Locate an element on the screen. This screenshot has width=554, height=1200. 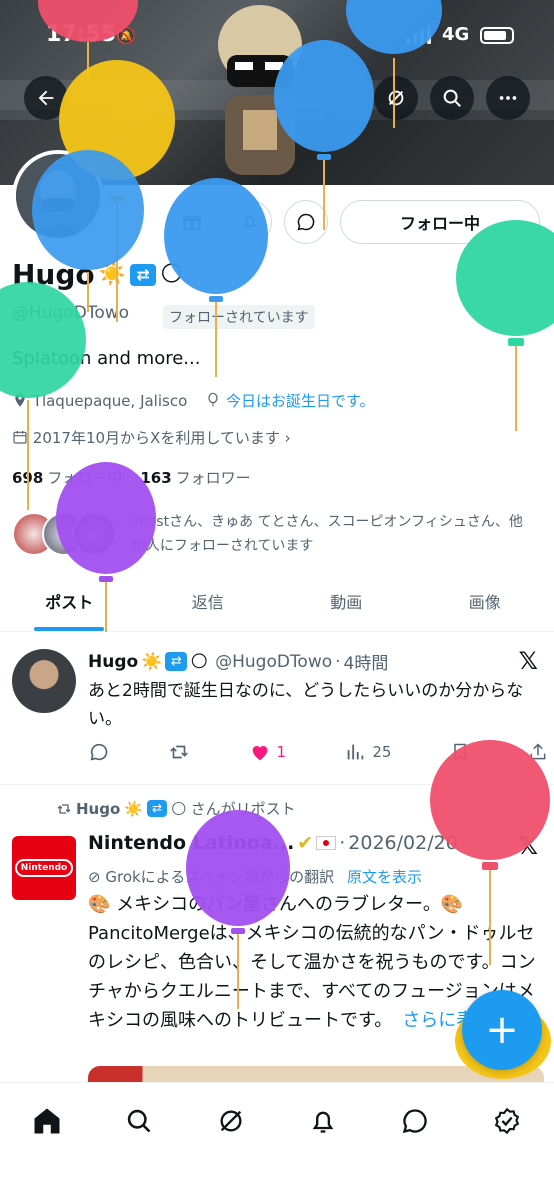
like-count: 1 is located at coordinates (281, 752).